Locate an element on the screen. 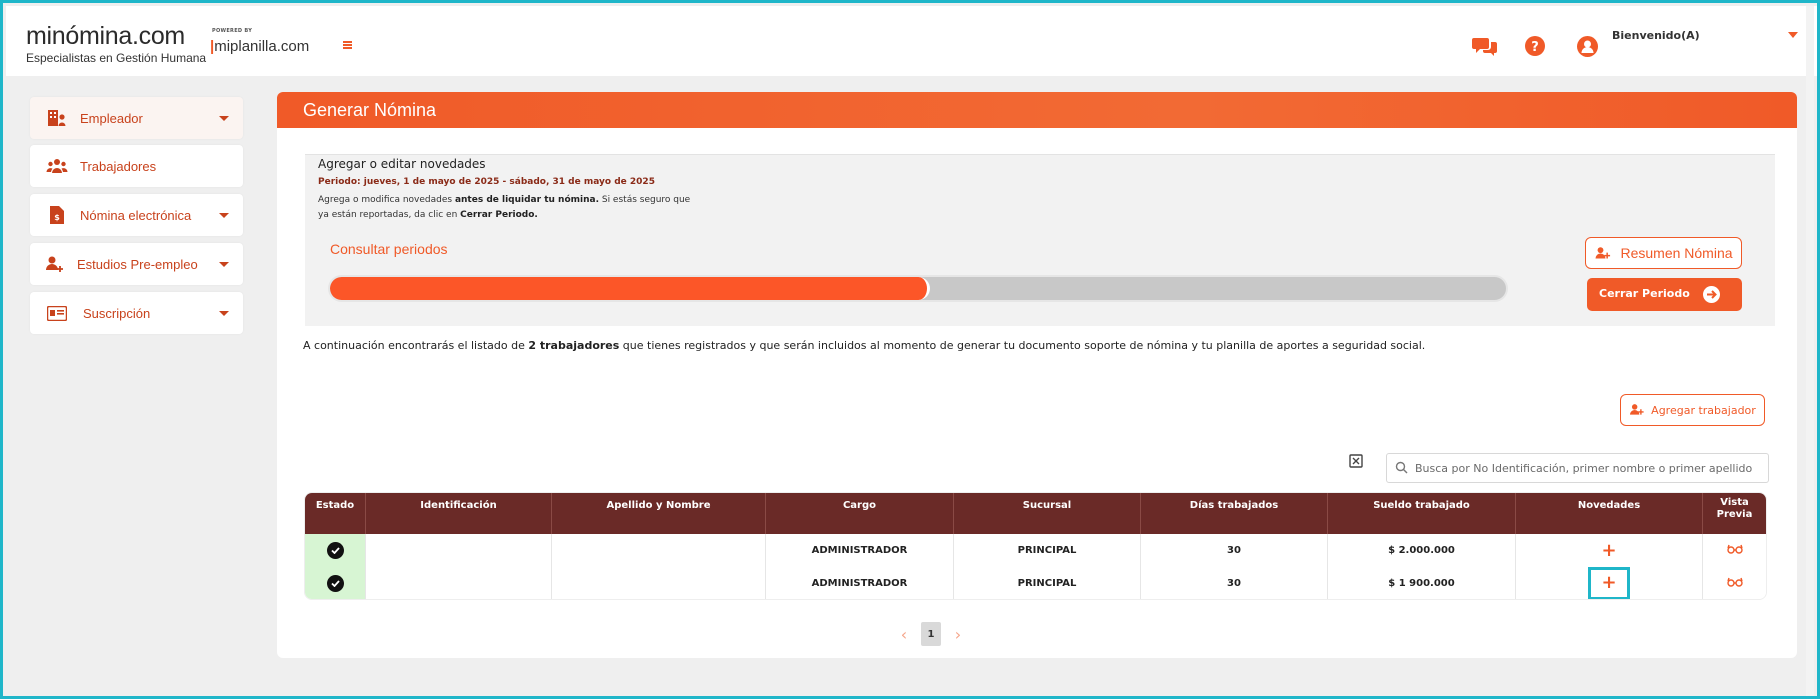 The image size is (1820, 699). user-menu-caret-icon is located at coordinates (1793, 35).